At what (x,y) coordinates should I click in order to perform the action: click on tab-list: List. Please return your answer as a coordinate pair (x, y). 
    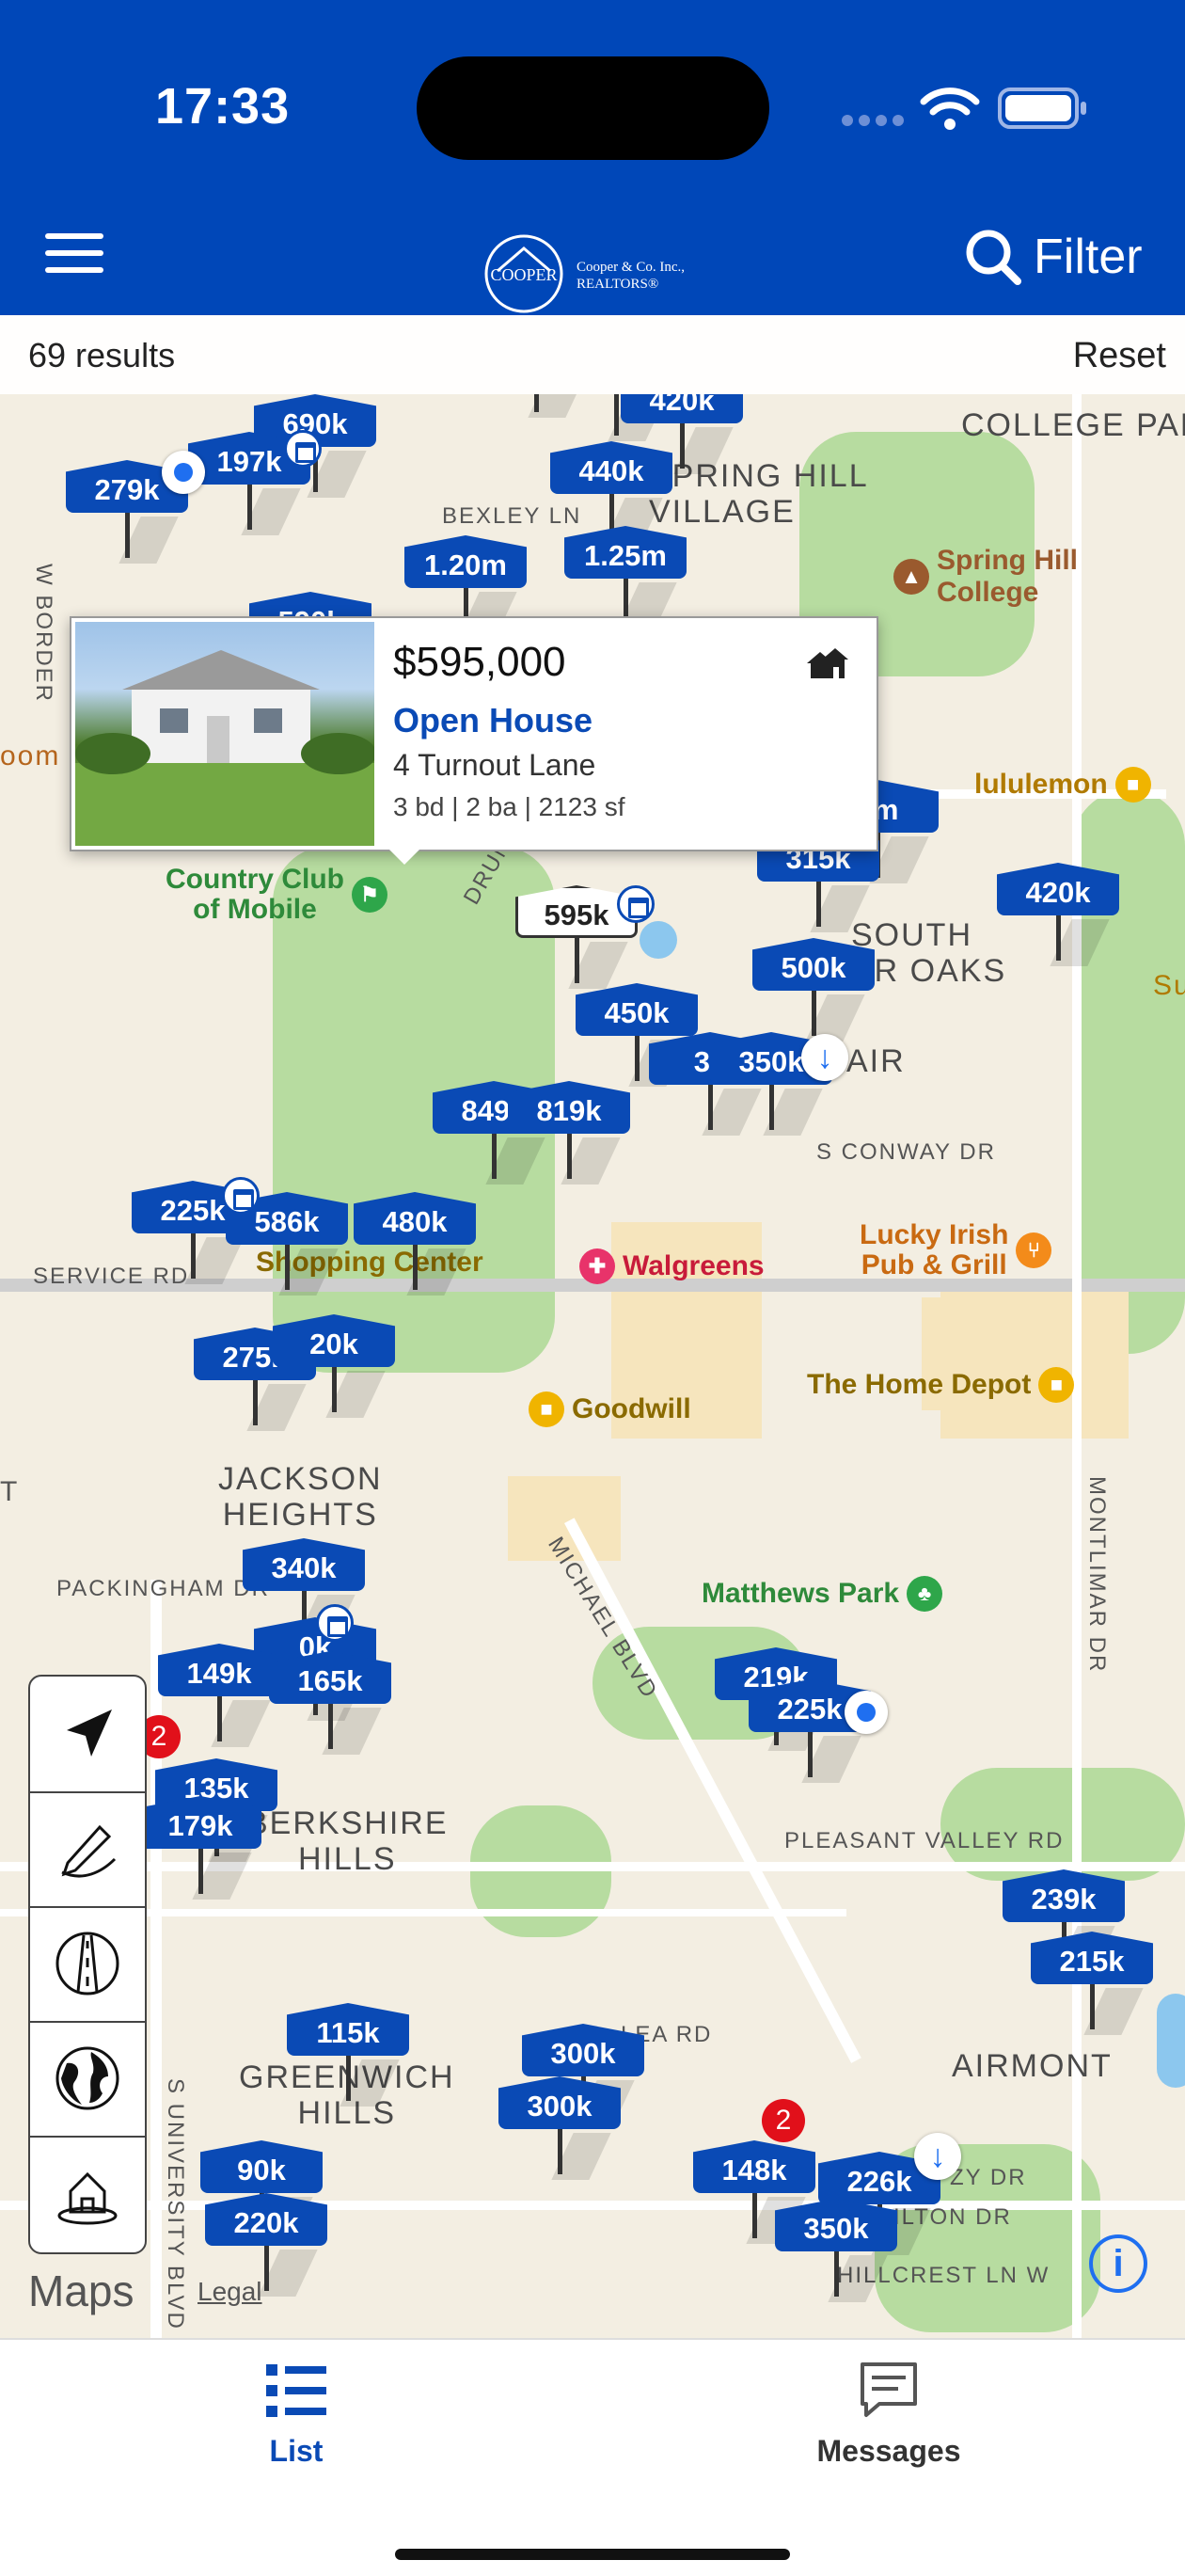
    Looking at the image, I should click on (296, 2415).